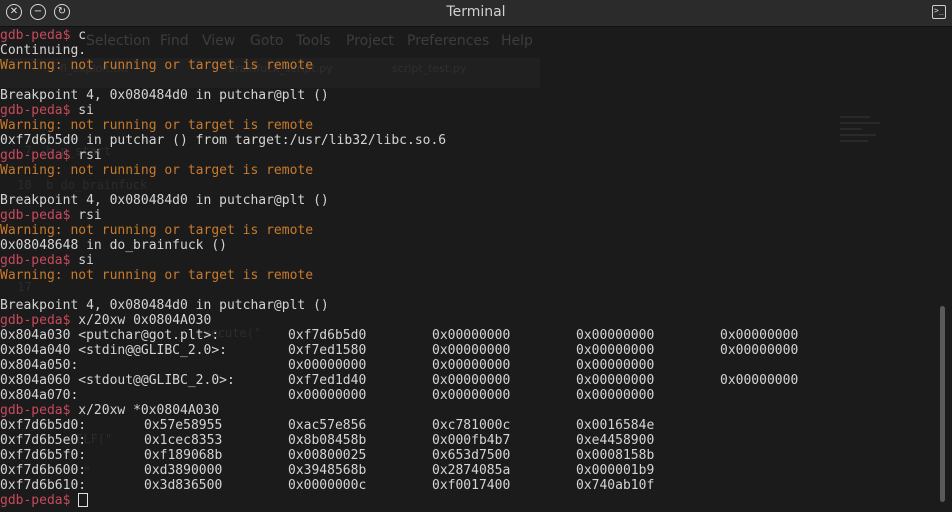  I want to click on memory-word: 0x1cec8353, so click(183, 440).